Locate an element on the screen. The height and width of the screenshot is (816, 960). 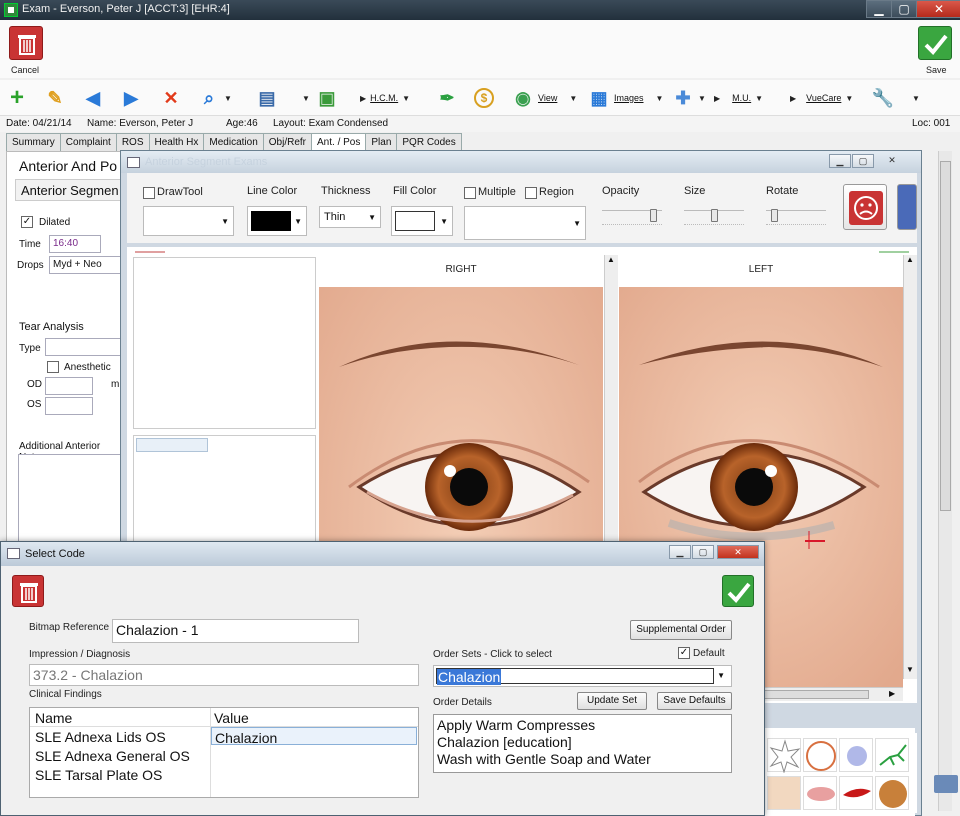
drawtool-select: ▼ is located at coordinates (188, 221).